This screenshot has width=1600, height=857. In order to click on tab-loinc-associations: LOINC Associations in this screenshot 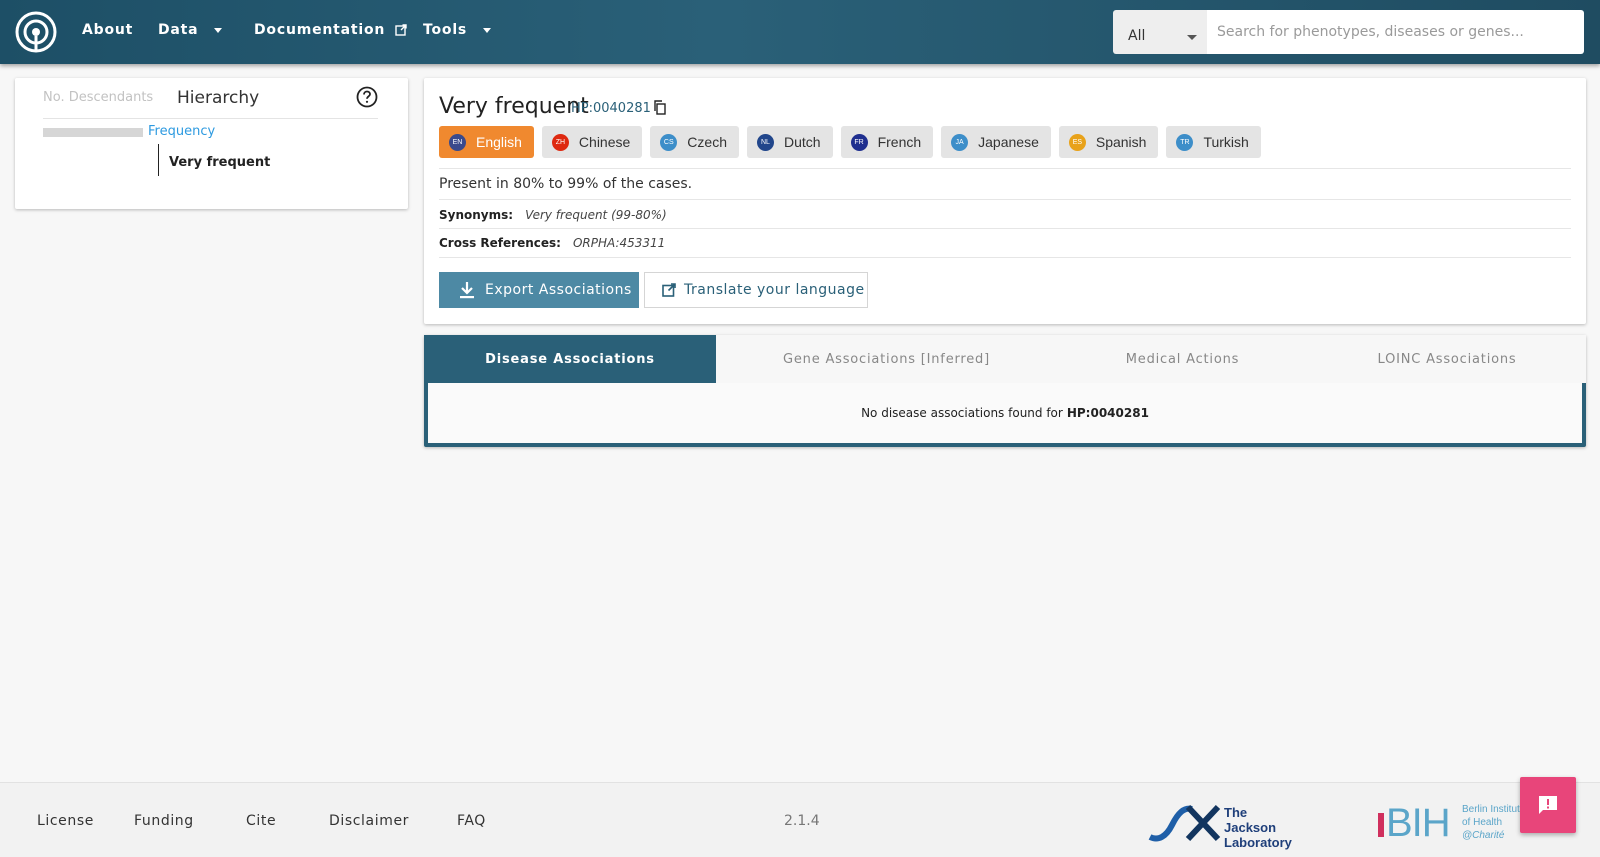, I will do `click(1447, 359)`.